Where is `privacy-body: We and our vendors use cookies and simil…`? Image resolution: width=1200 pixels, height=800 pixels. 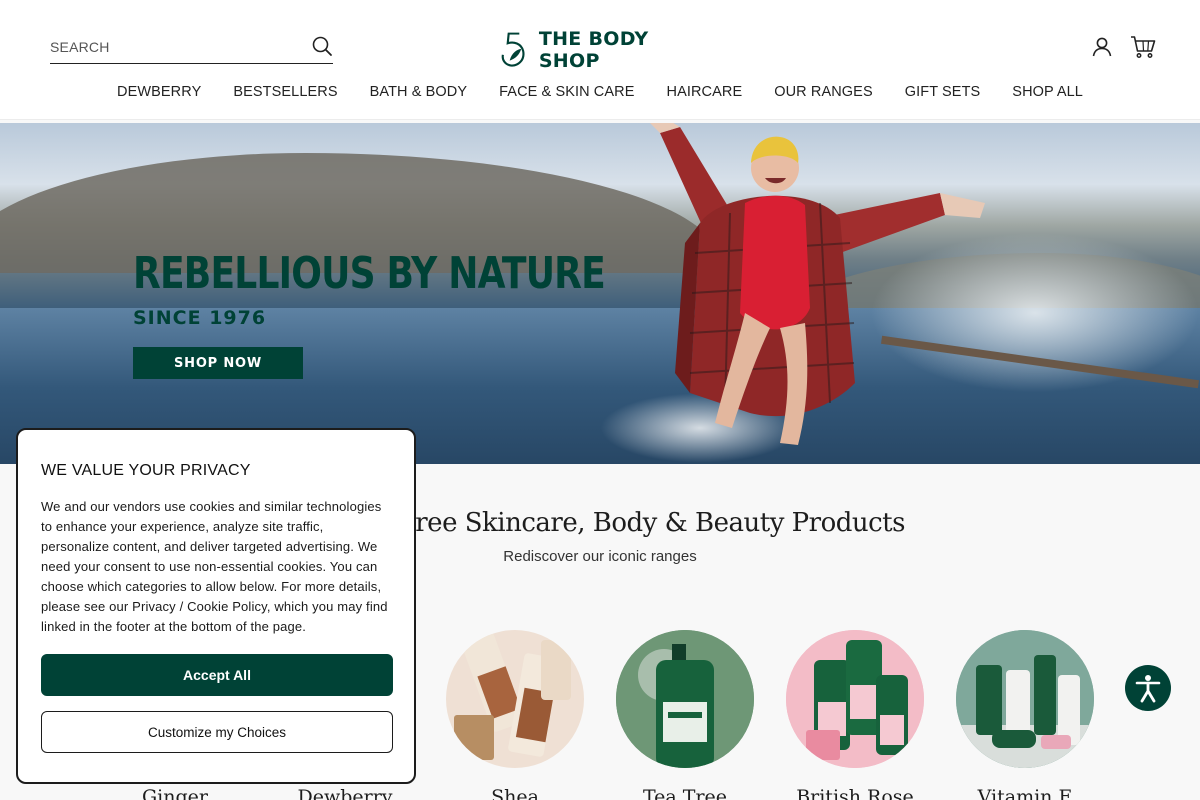
privacy-body: We and our vendors use cookies and simil… is located at coordinates (214, 566).